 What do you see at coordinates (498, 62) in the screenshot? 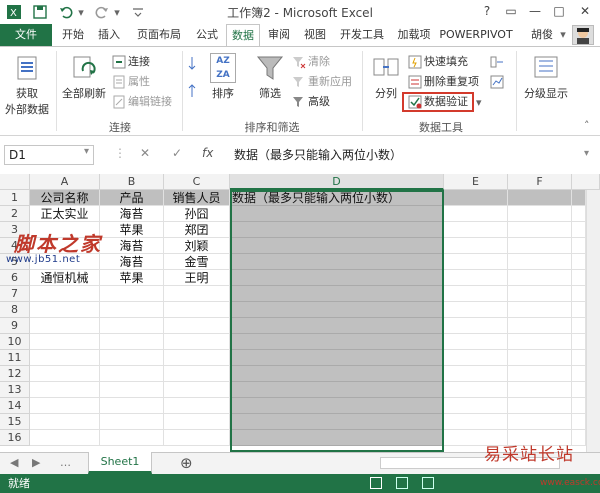
I see `consolidate-button` at bounding box center [498, 62].